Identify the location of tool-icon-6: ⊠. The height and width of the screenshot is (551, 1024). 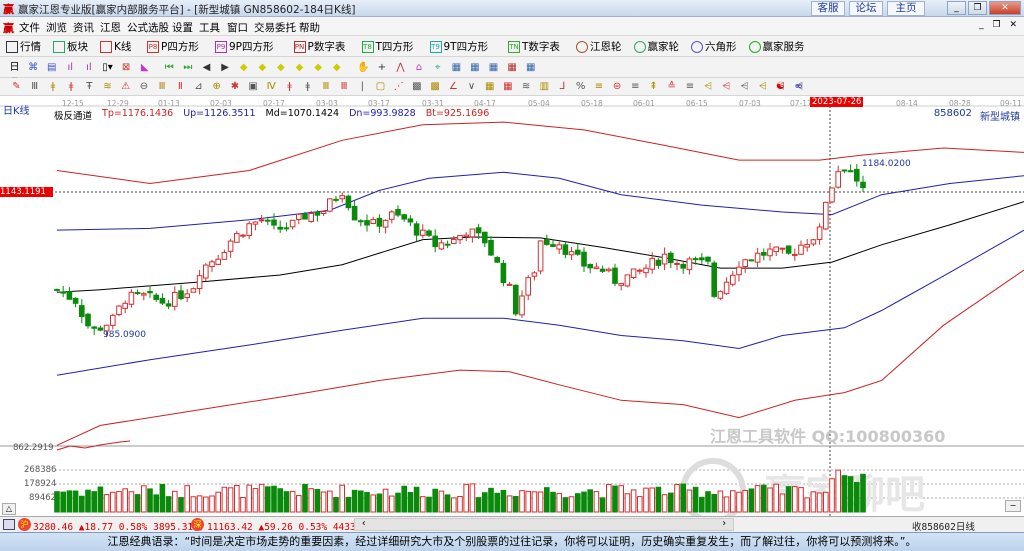
(126, 67).